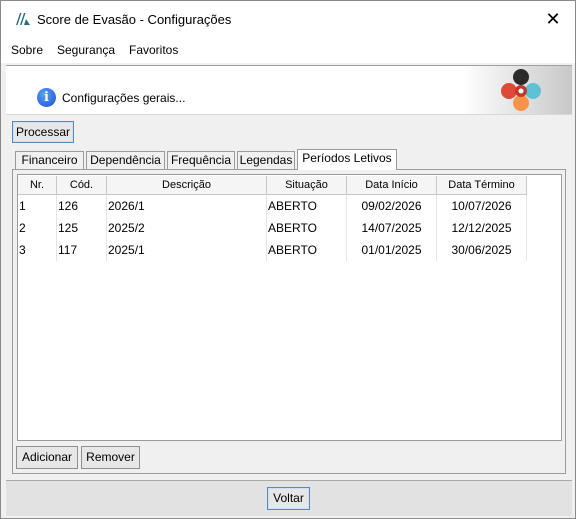  Describe the element at coordinates (187, 185) in the screenshot. I see `column-header-descricao: Descrição` at that location.